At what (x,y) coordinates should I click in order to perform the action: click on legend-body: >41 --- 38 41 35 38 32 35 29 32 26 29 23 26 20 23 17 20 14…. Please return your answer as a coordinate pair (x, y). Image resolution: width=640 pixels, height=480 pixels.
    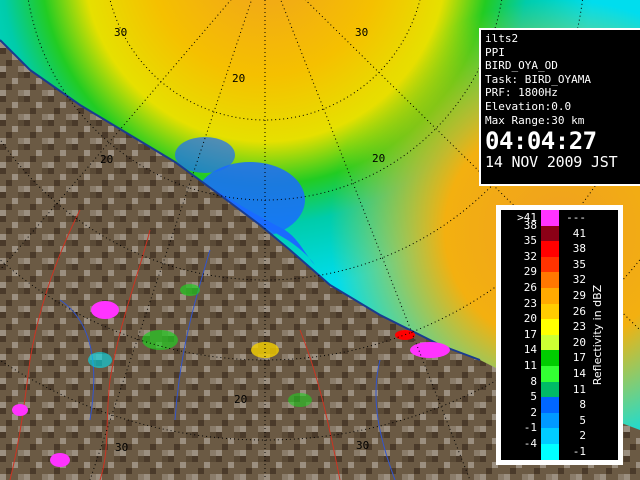
    Looking at the image, I should click on (559, 335).